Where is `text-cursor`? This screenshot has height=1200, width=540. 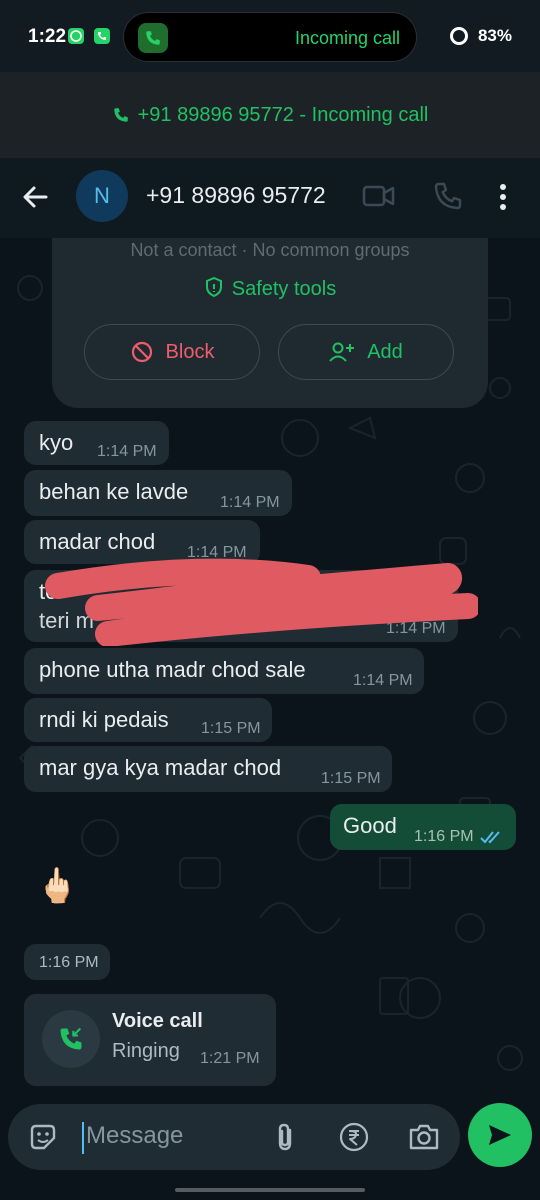
text-cursor is located at coordinates (83, 1138).